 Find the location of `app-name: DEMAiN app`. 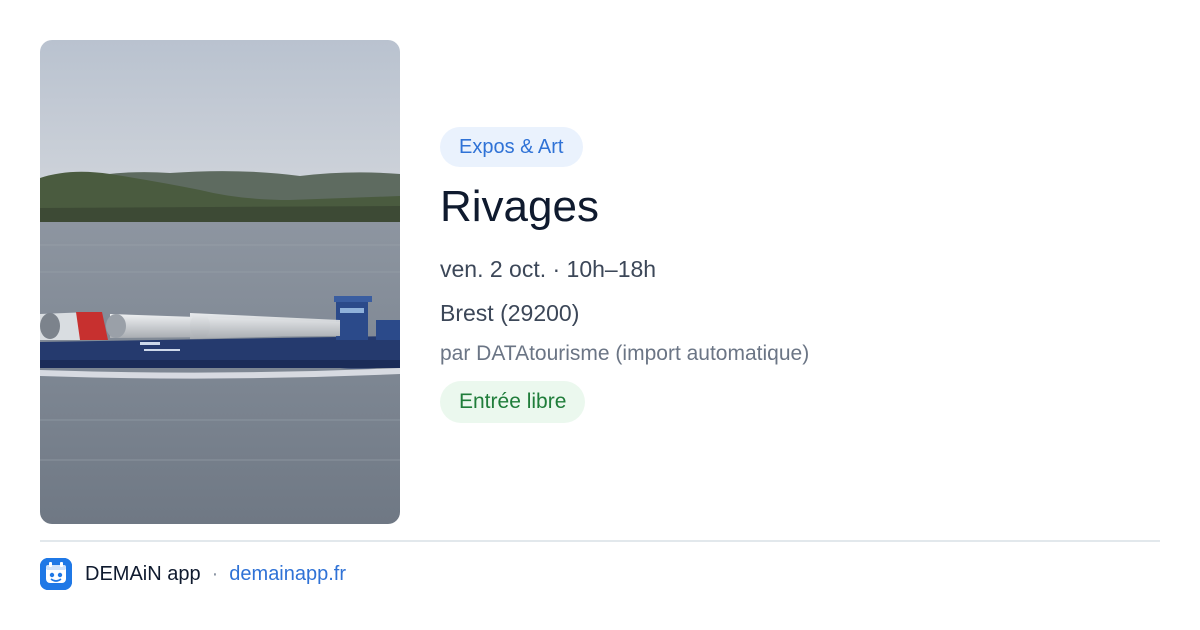

app-name: DEMAiN app is located at coordinates (143, 573).